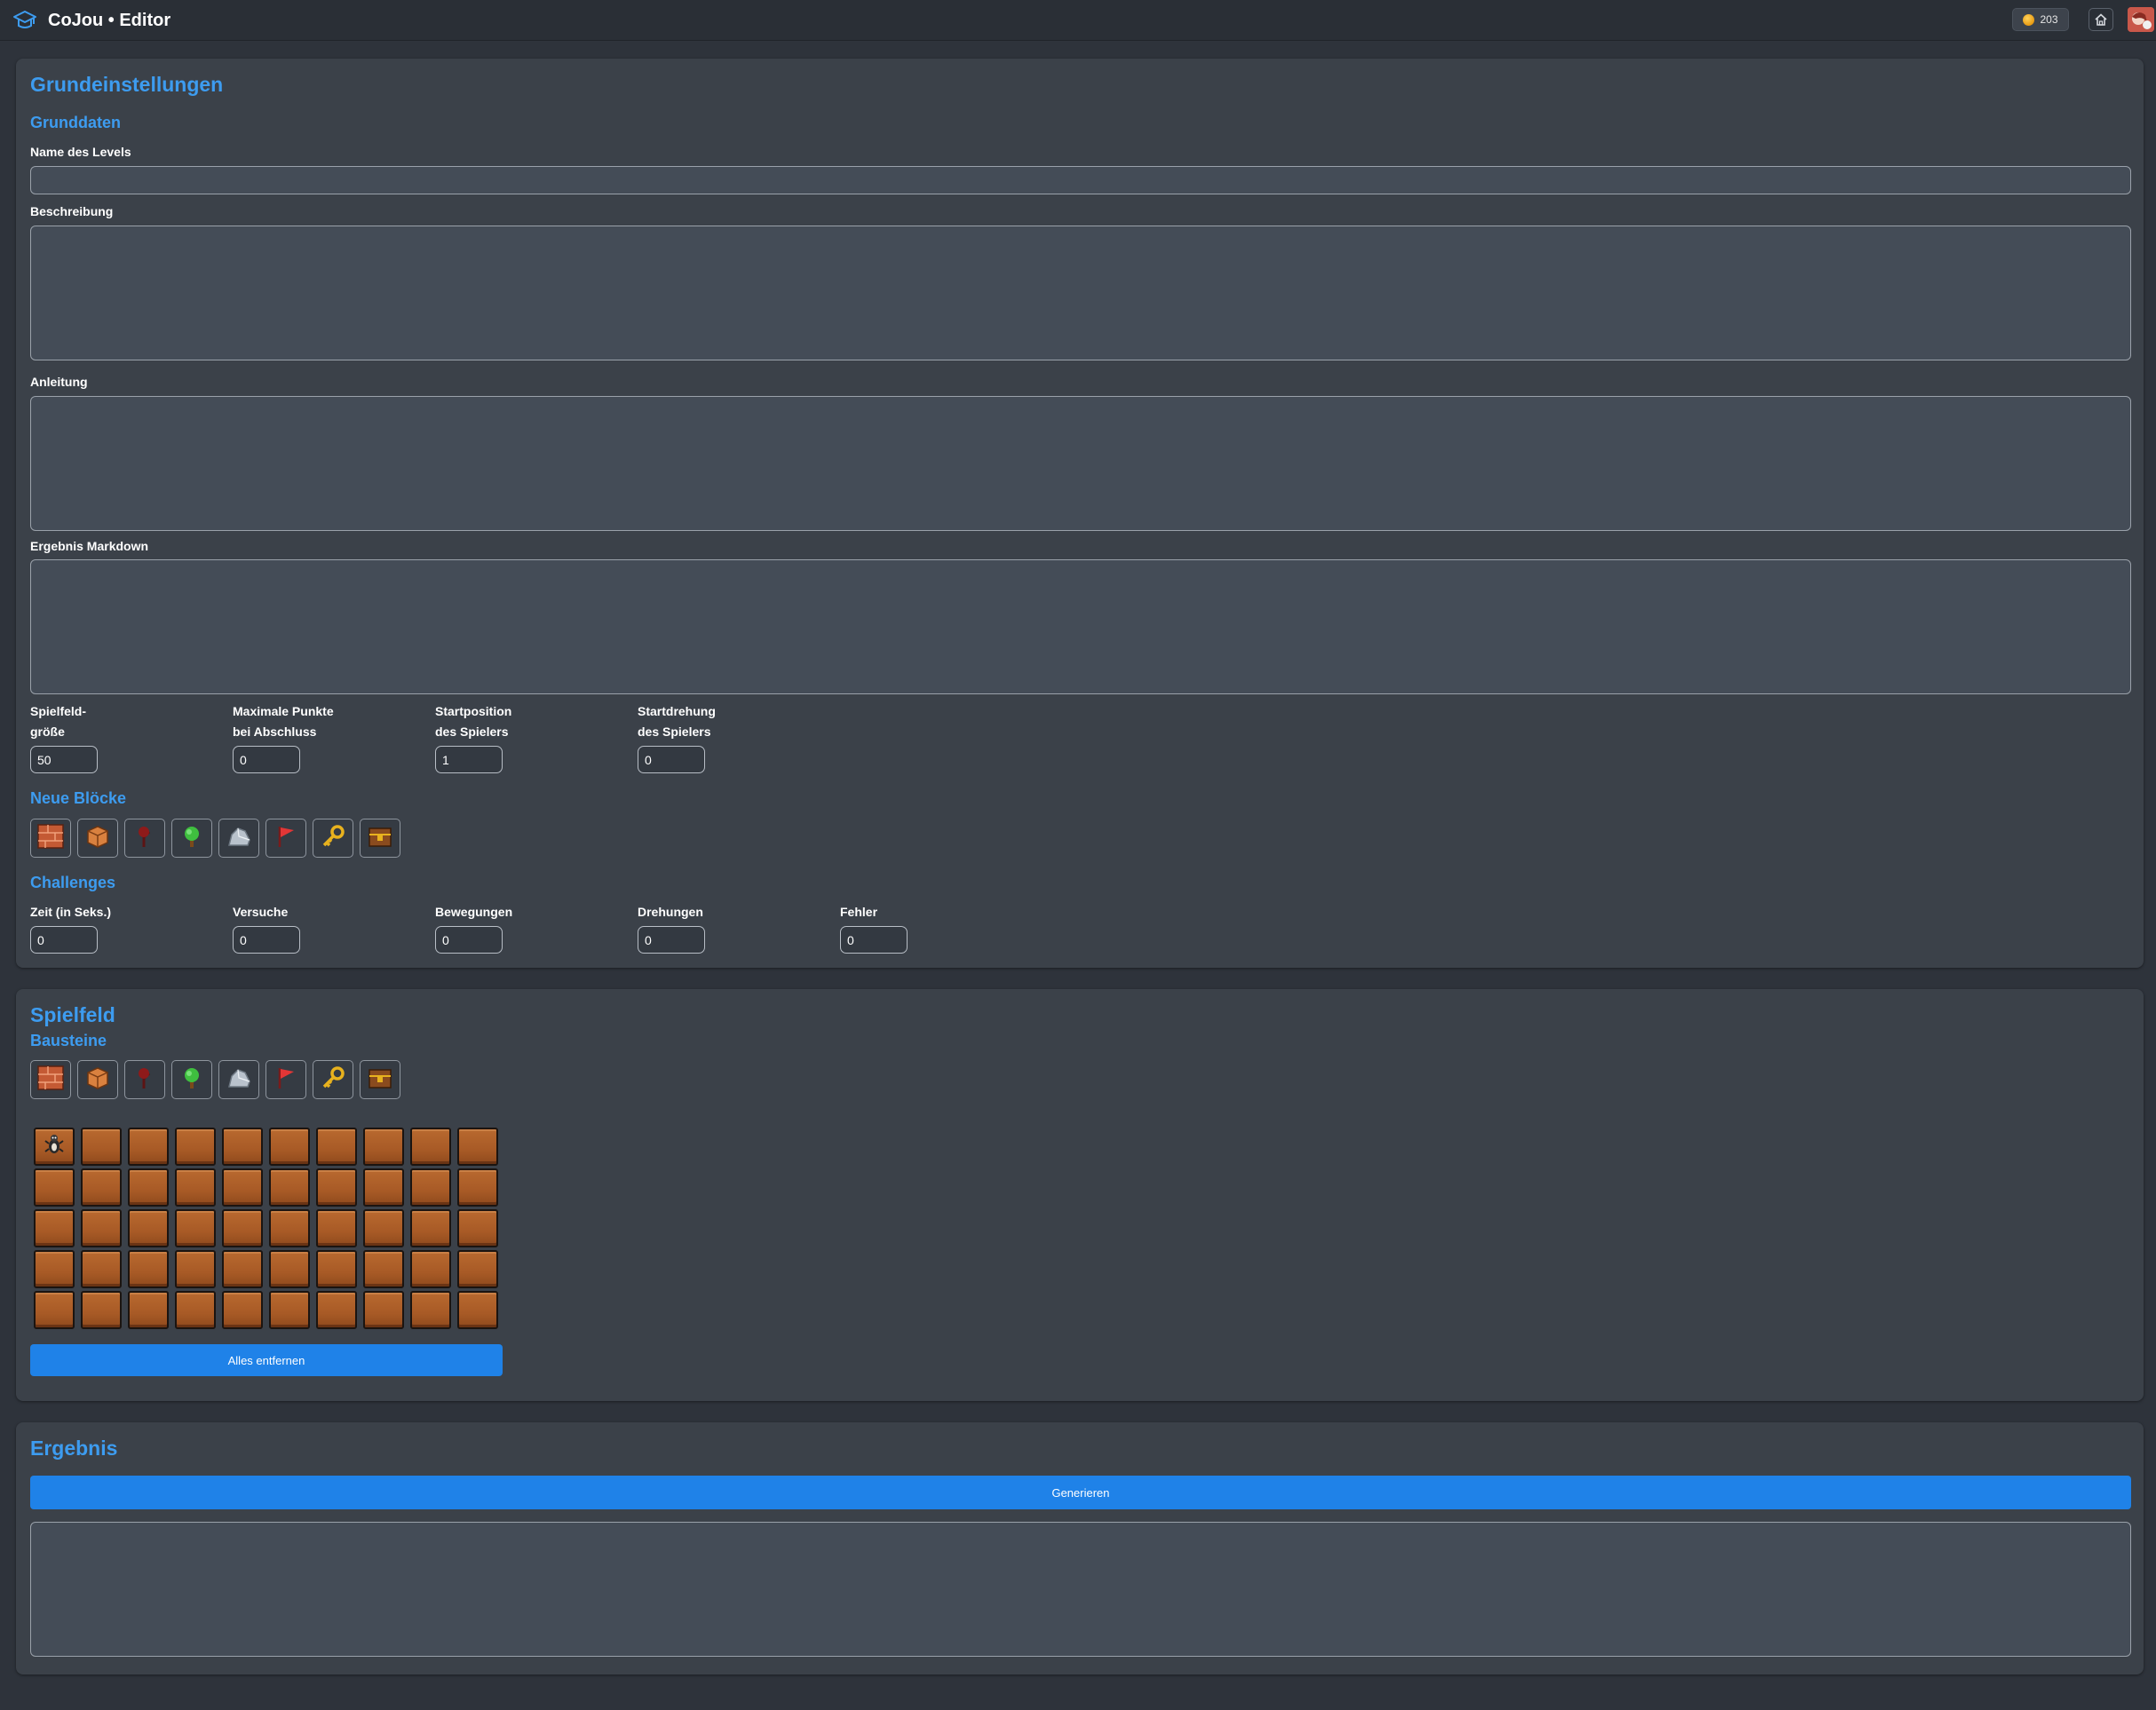 This screenshot has width=2156, height=1710. What do you see at coordinates (2041, 19) in the screenshot?
I see `coin-balance: 203` at bounding box center [2041, 19].